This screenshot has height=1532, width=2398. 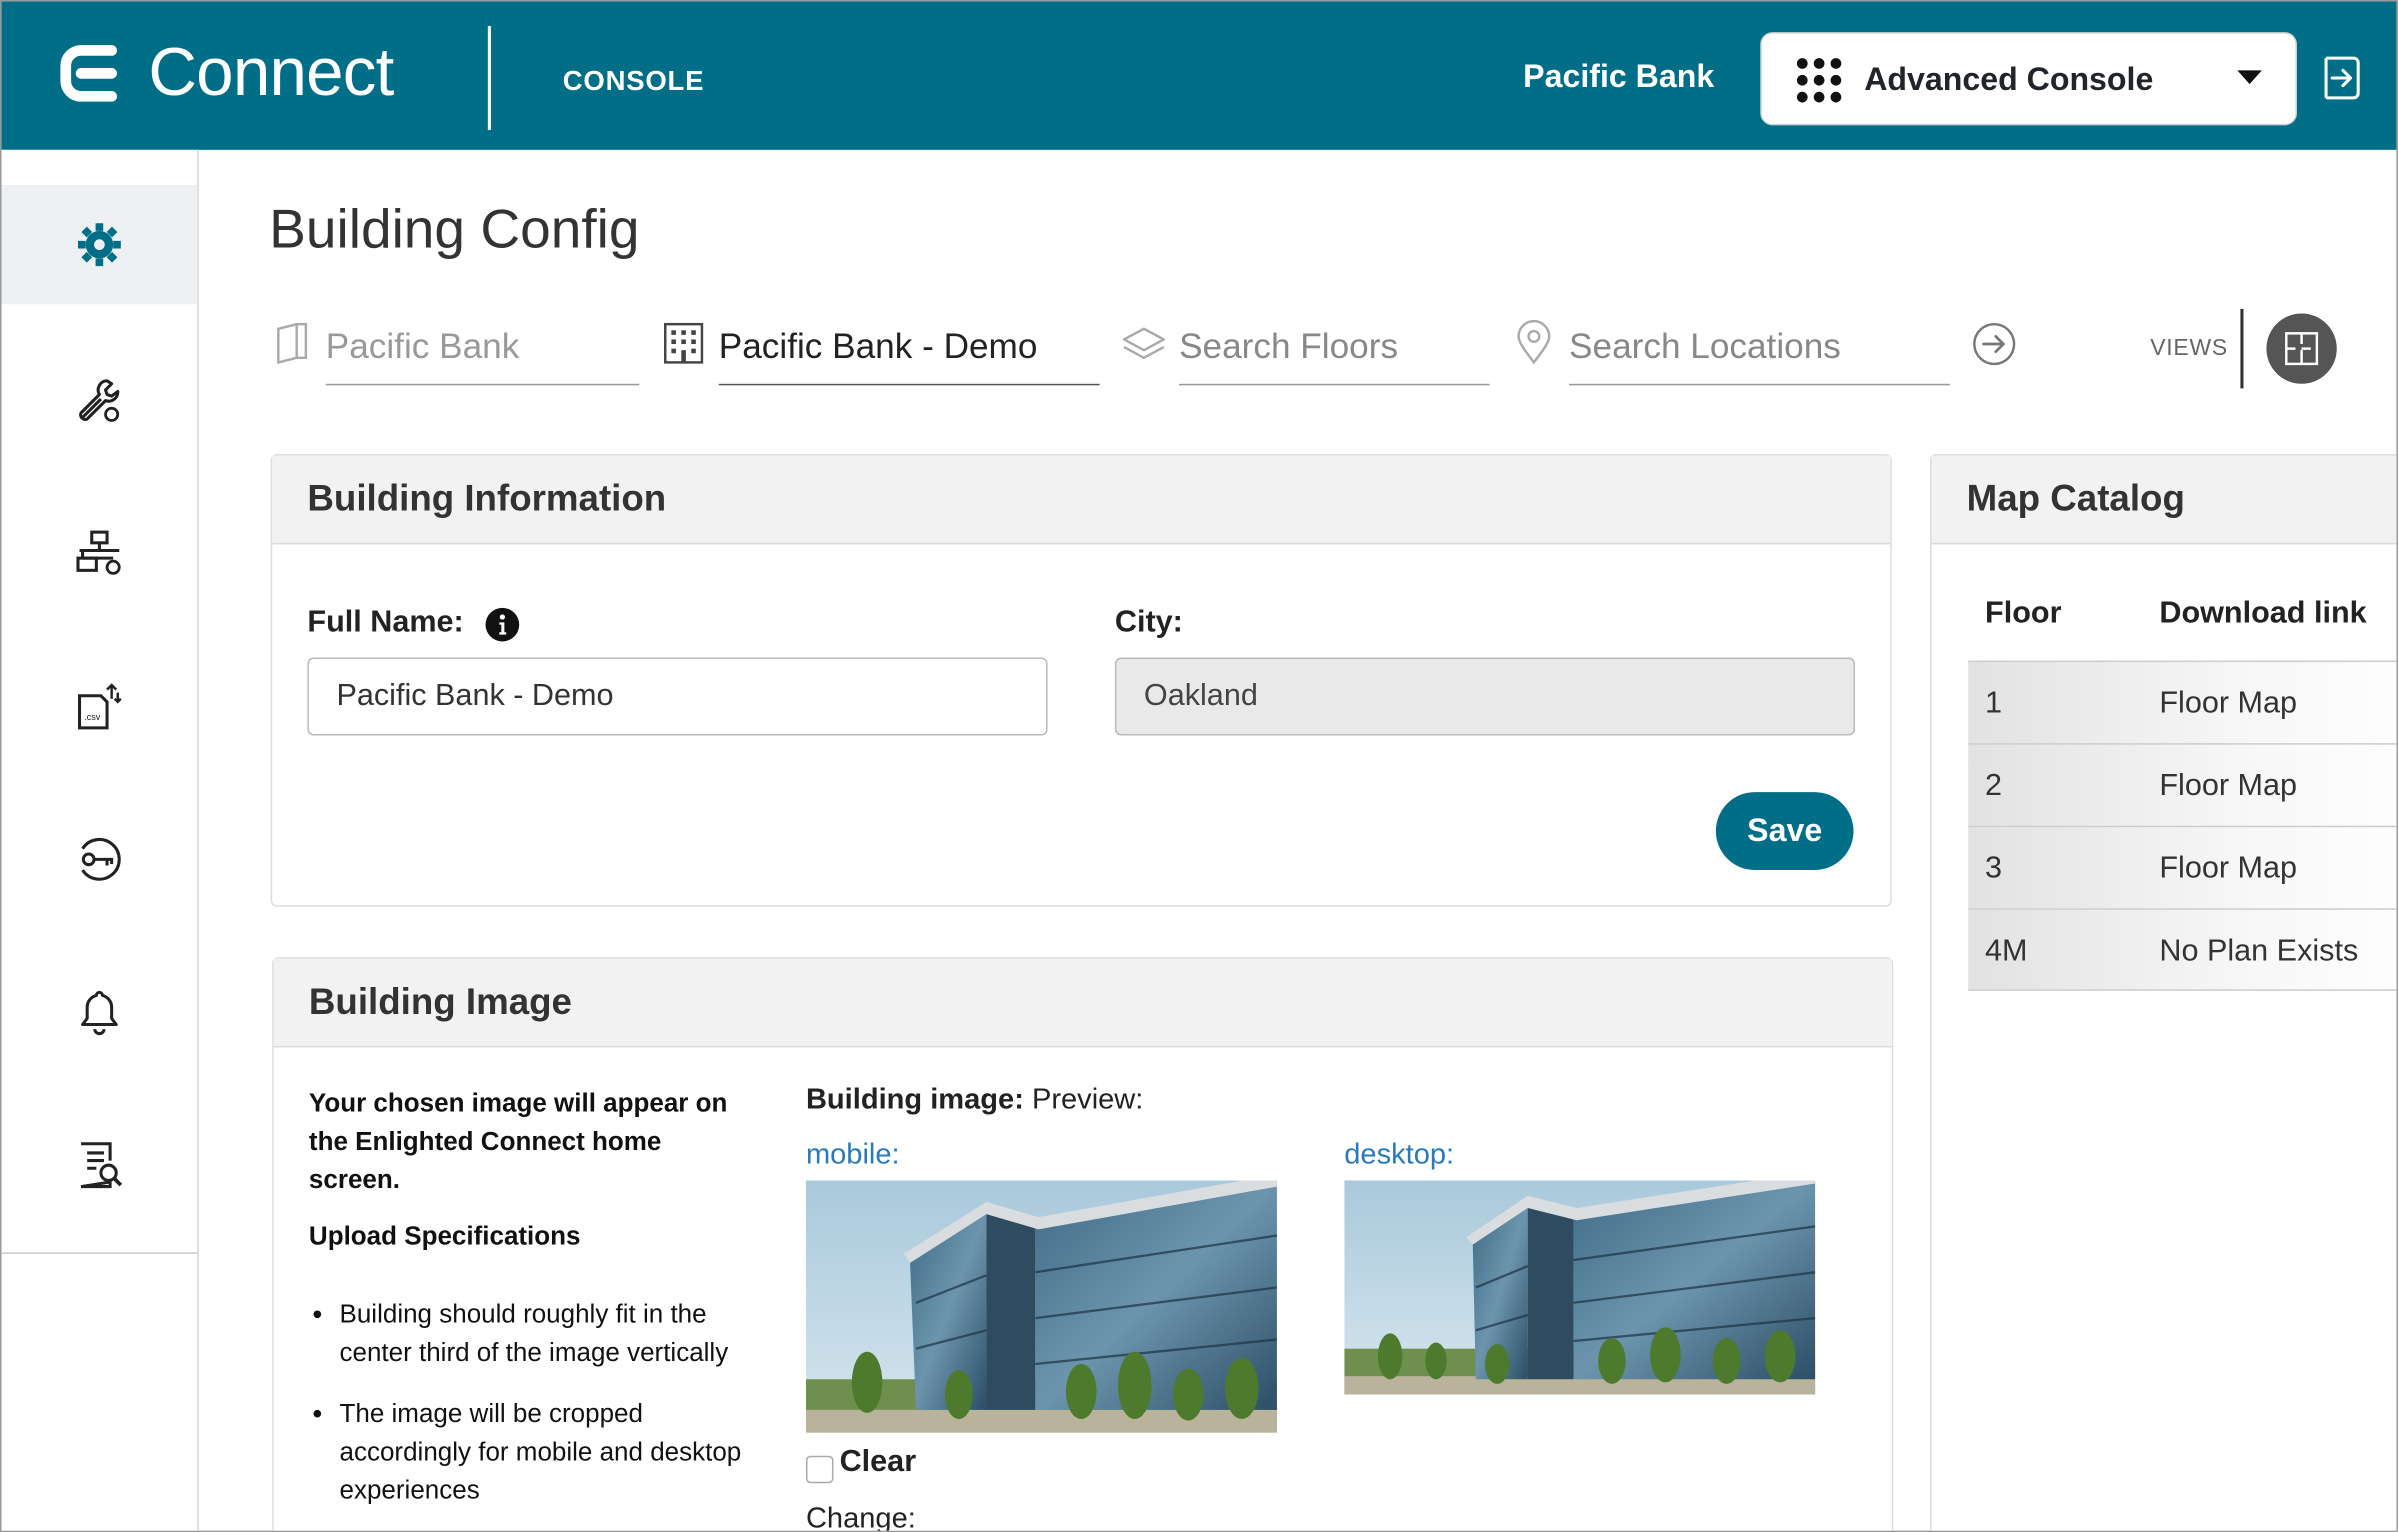 I want to click on sidebar-item-settings, so click(x=99, y=245).